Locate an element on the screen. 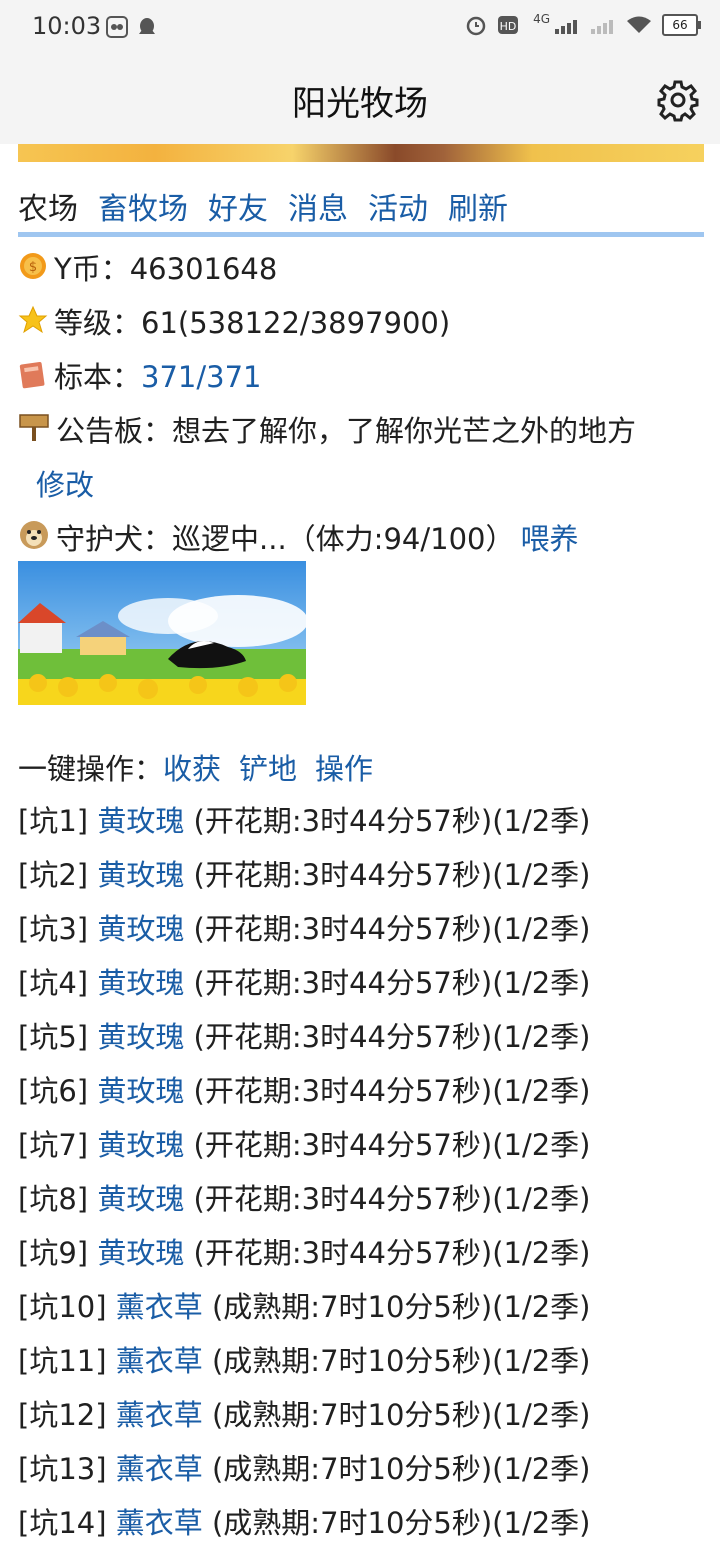 The width and height of the screenshot is (720, 1560). plot-id: [坑9] is located at coordinates (53, 1253).